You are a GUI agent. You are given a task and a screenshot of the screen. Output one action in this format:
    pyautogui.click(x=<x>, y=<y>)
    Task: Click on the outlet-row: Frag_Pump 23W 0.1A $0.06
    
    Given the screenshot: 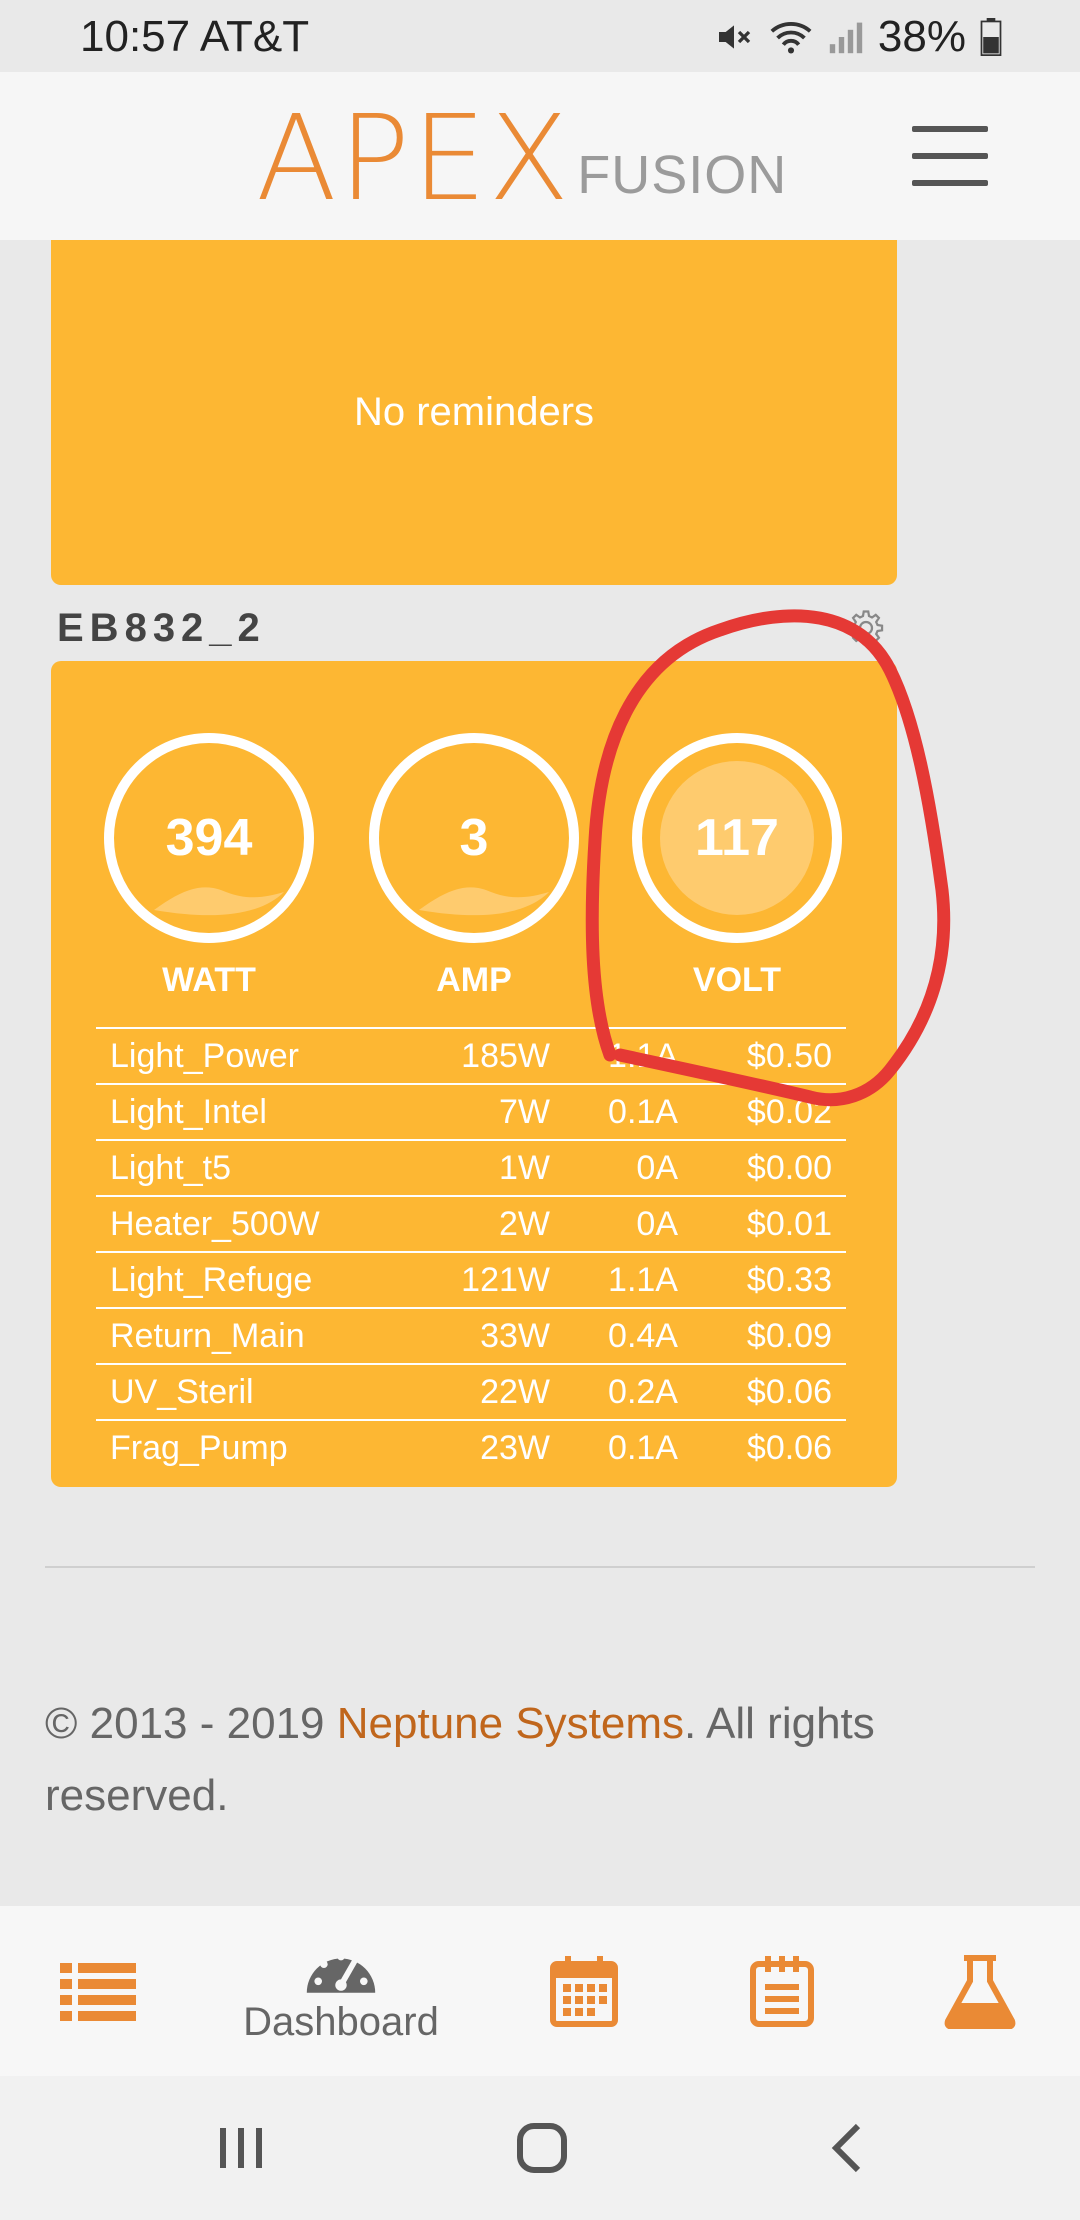 What is the action you would take?
    pyautogui.click(x=471, y=1447)
    